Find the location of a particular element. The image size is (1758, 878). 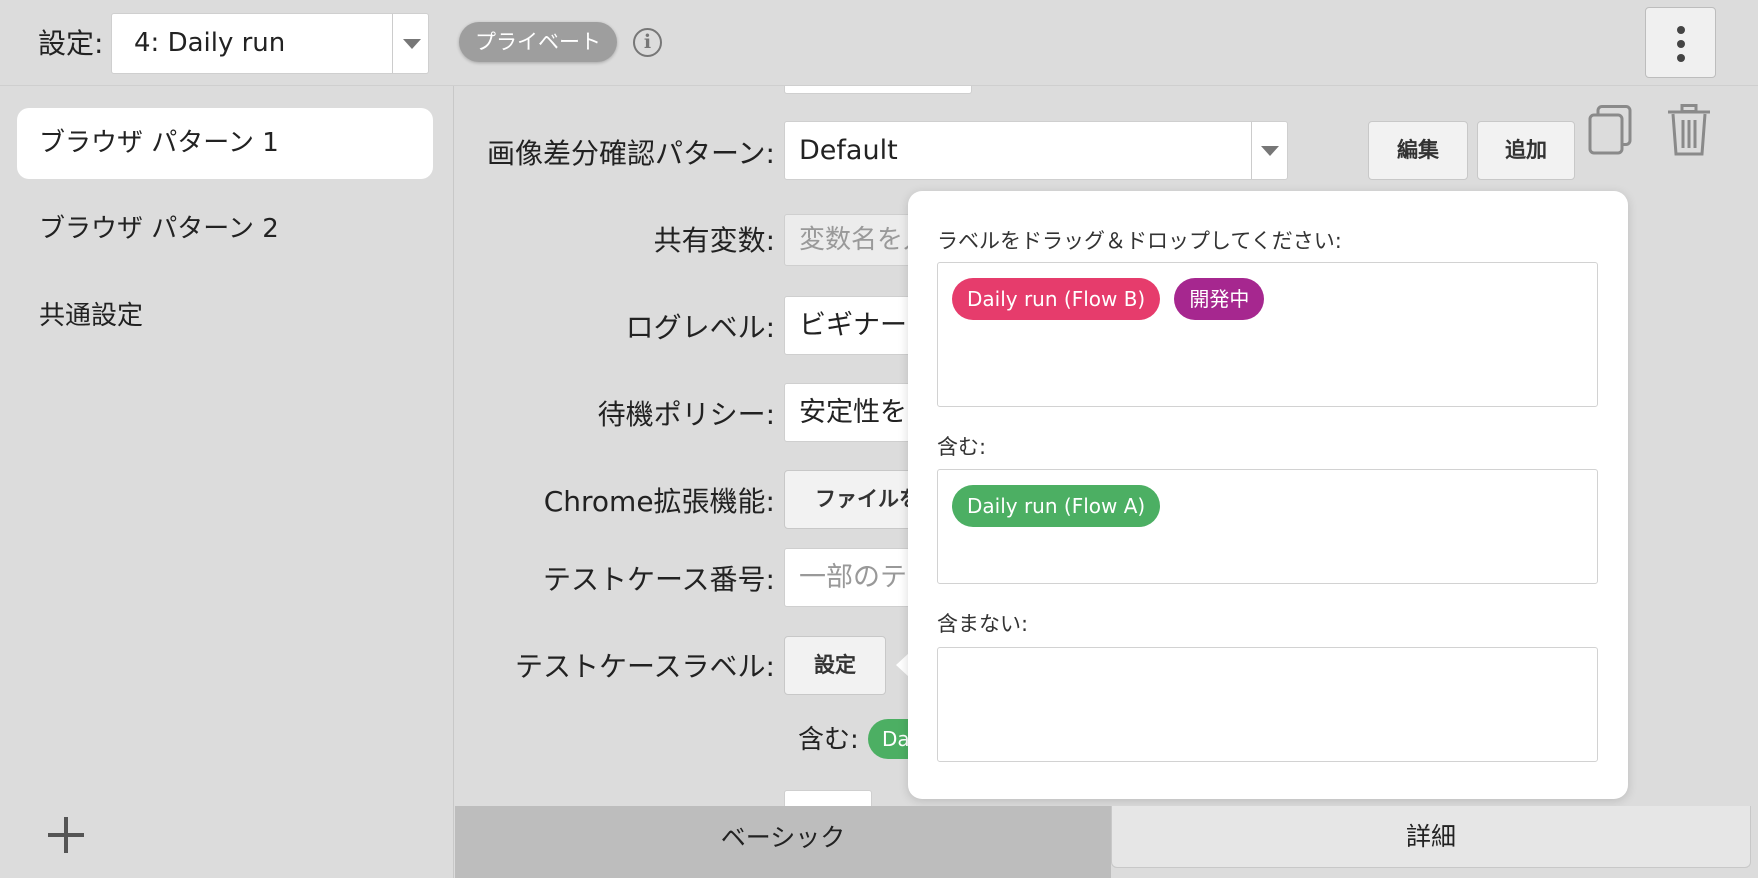

label-tag-daily-run-flow-a: Daily run (Flow A) is located at coordinates (1056, 506).